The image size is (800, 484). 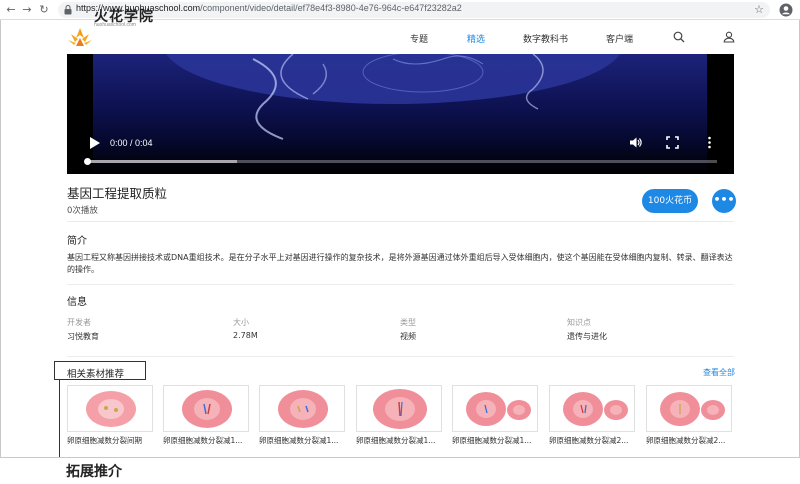 I want to click on info-value: 视频, so click(x=408, y=336).